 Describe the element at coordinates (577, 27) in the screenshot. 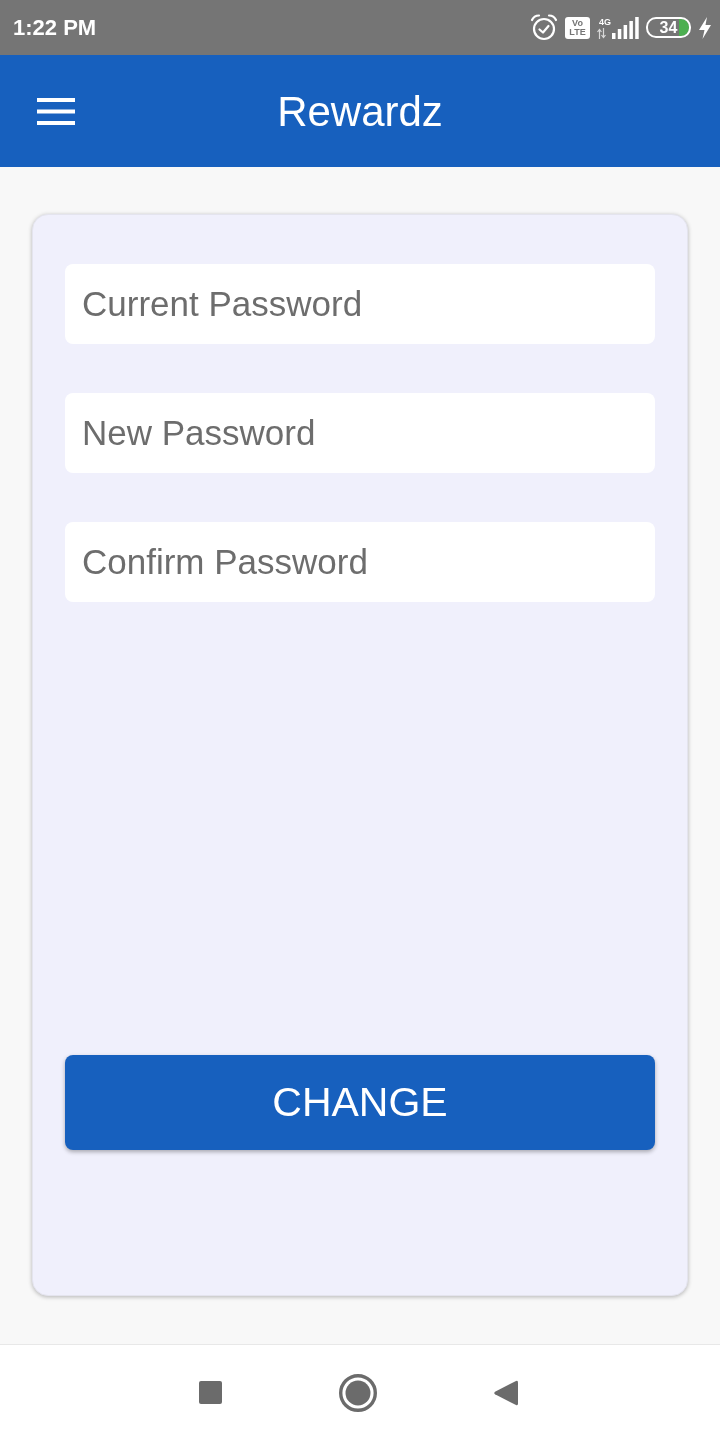

I see `volte-badge: Vo LTE` at that location.